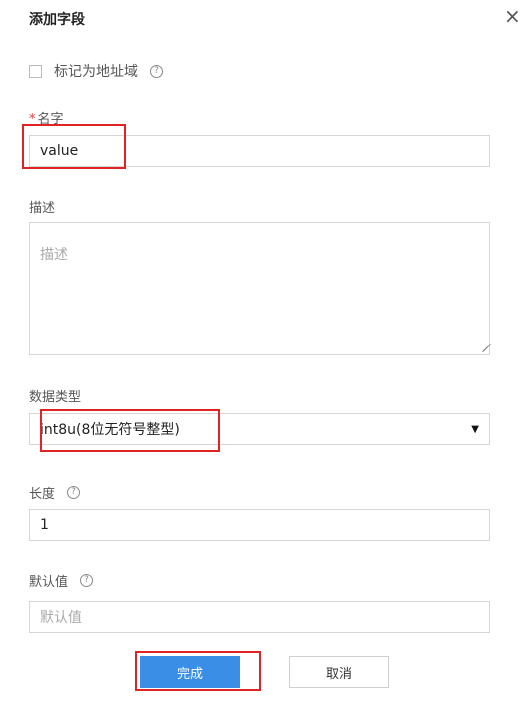  I want to click on dialog-title: 添加字段, so click(57, 20).